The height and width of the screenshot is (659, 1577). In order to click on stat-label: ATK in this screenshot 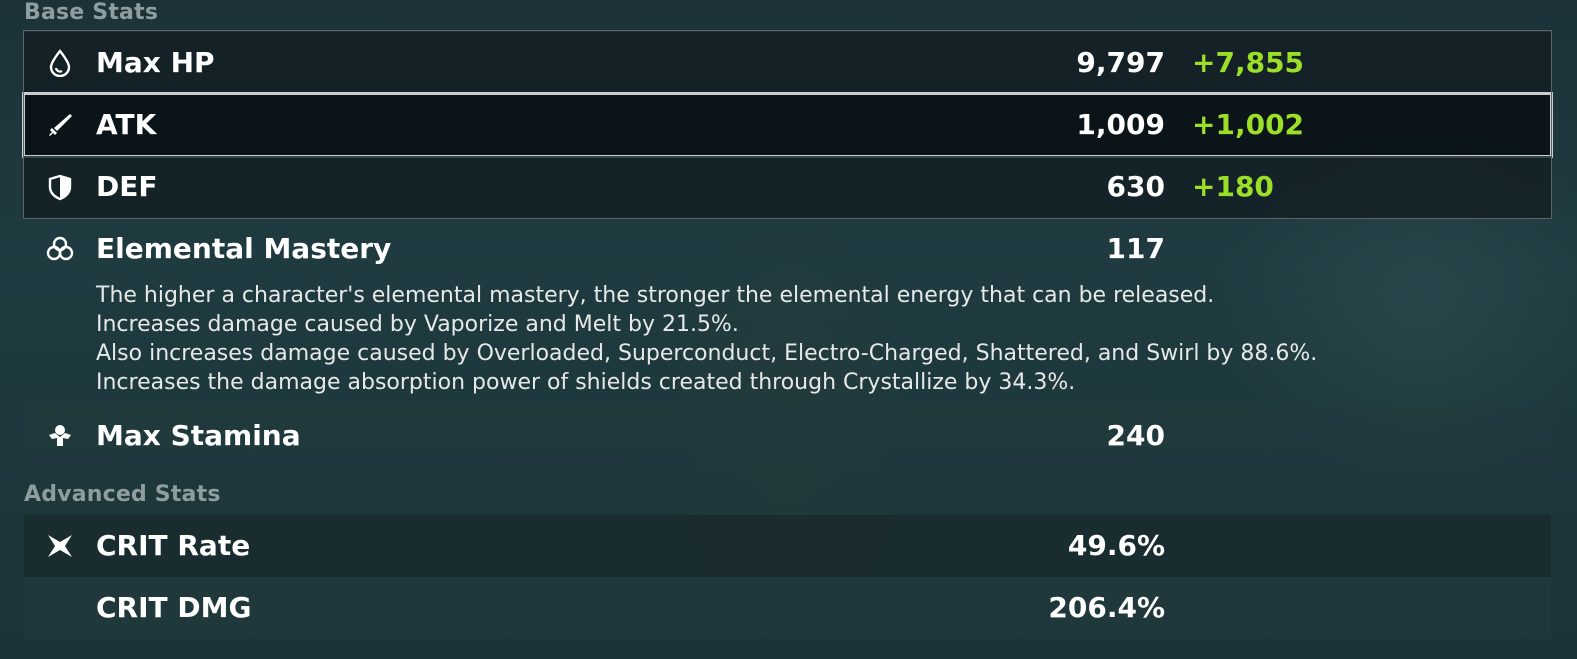, I will do `click(126, 124)`.